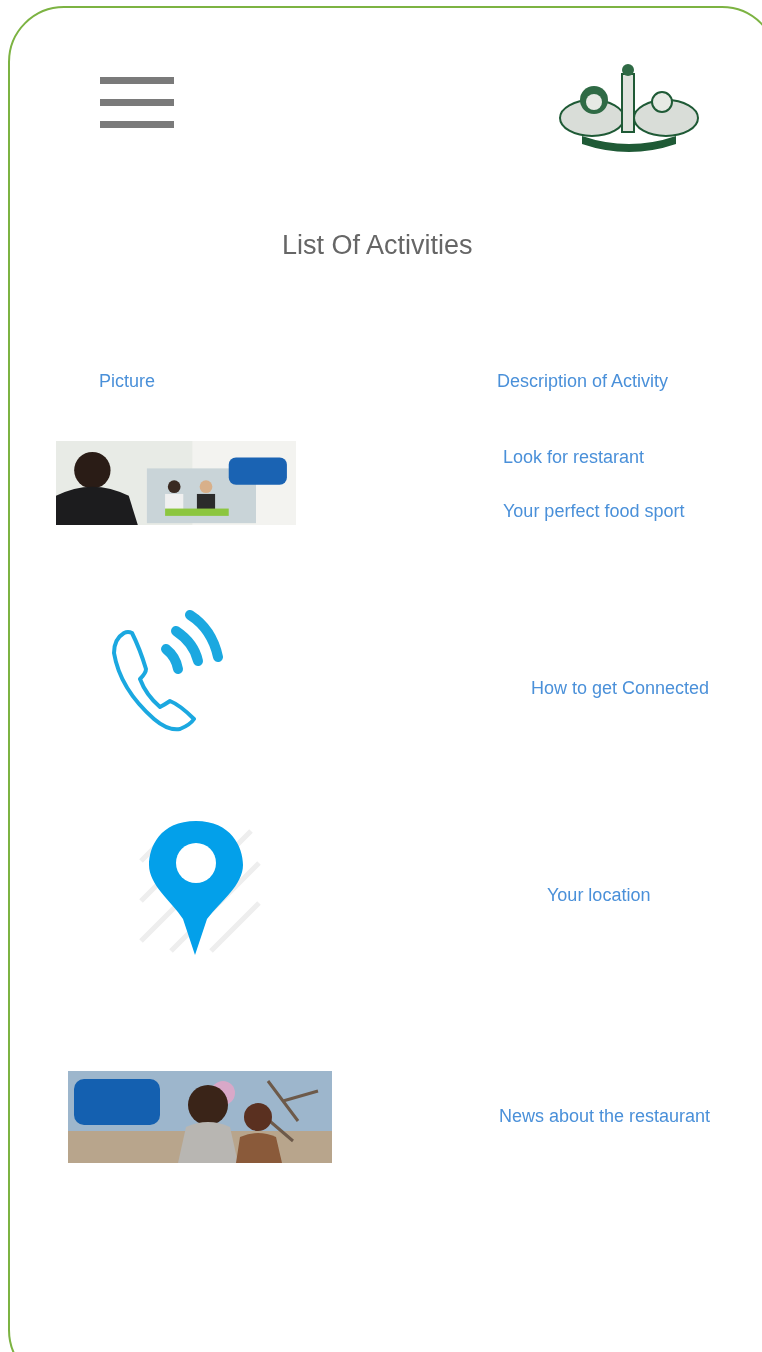 This screenshot has width=762, height=1352. What do you see at coordinates (646, 688) in the screenshot?
I see `activity-description: How to get Connected` at bounding box center [646, 688].